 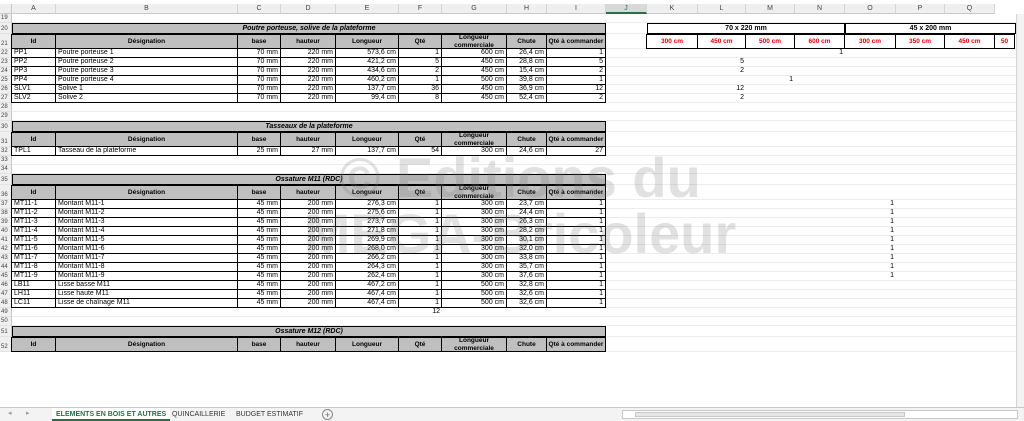 I want to click on table-cell: 54, so click(x=420, y=151).